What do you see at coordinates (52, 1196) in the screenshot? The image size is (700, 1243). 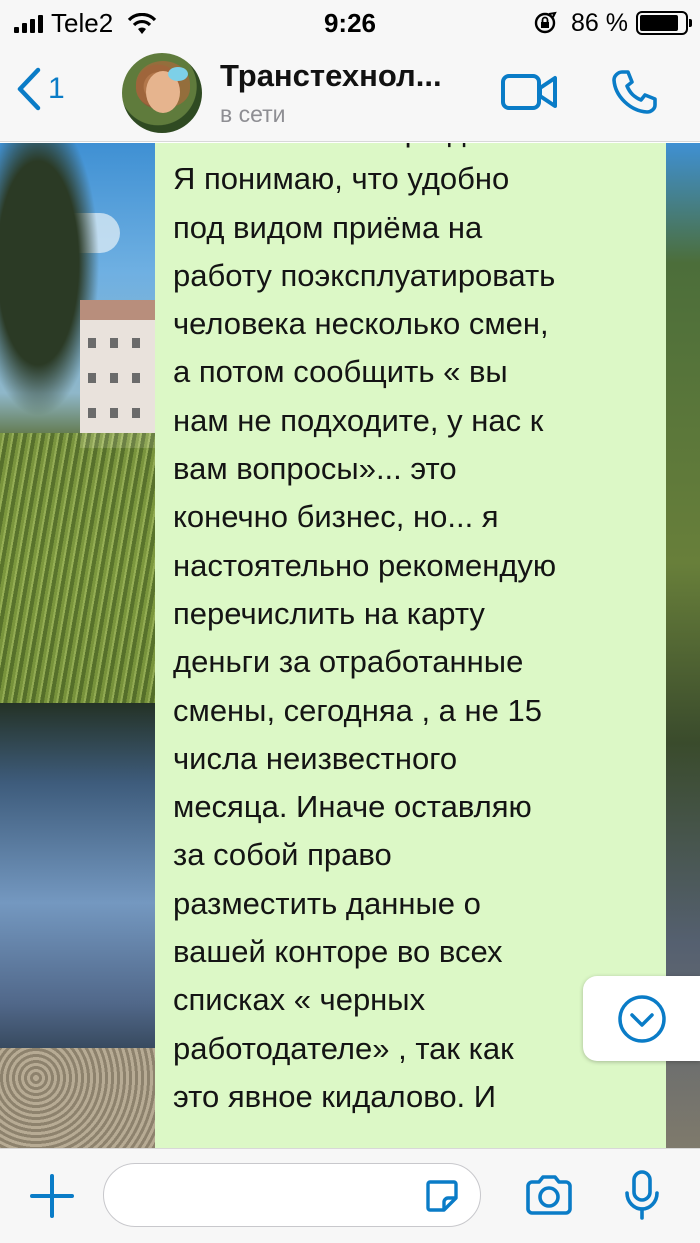 I see `plus-icon` at bounding box center [52, 1196].